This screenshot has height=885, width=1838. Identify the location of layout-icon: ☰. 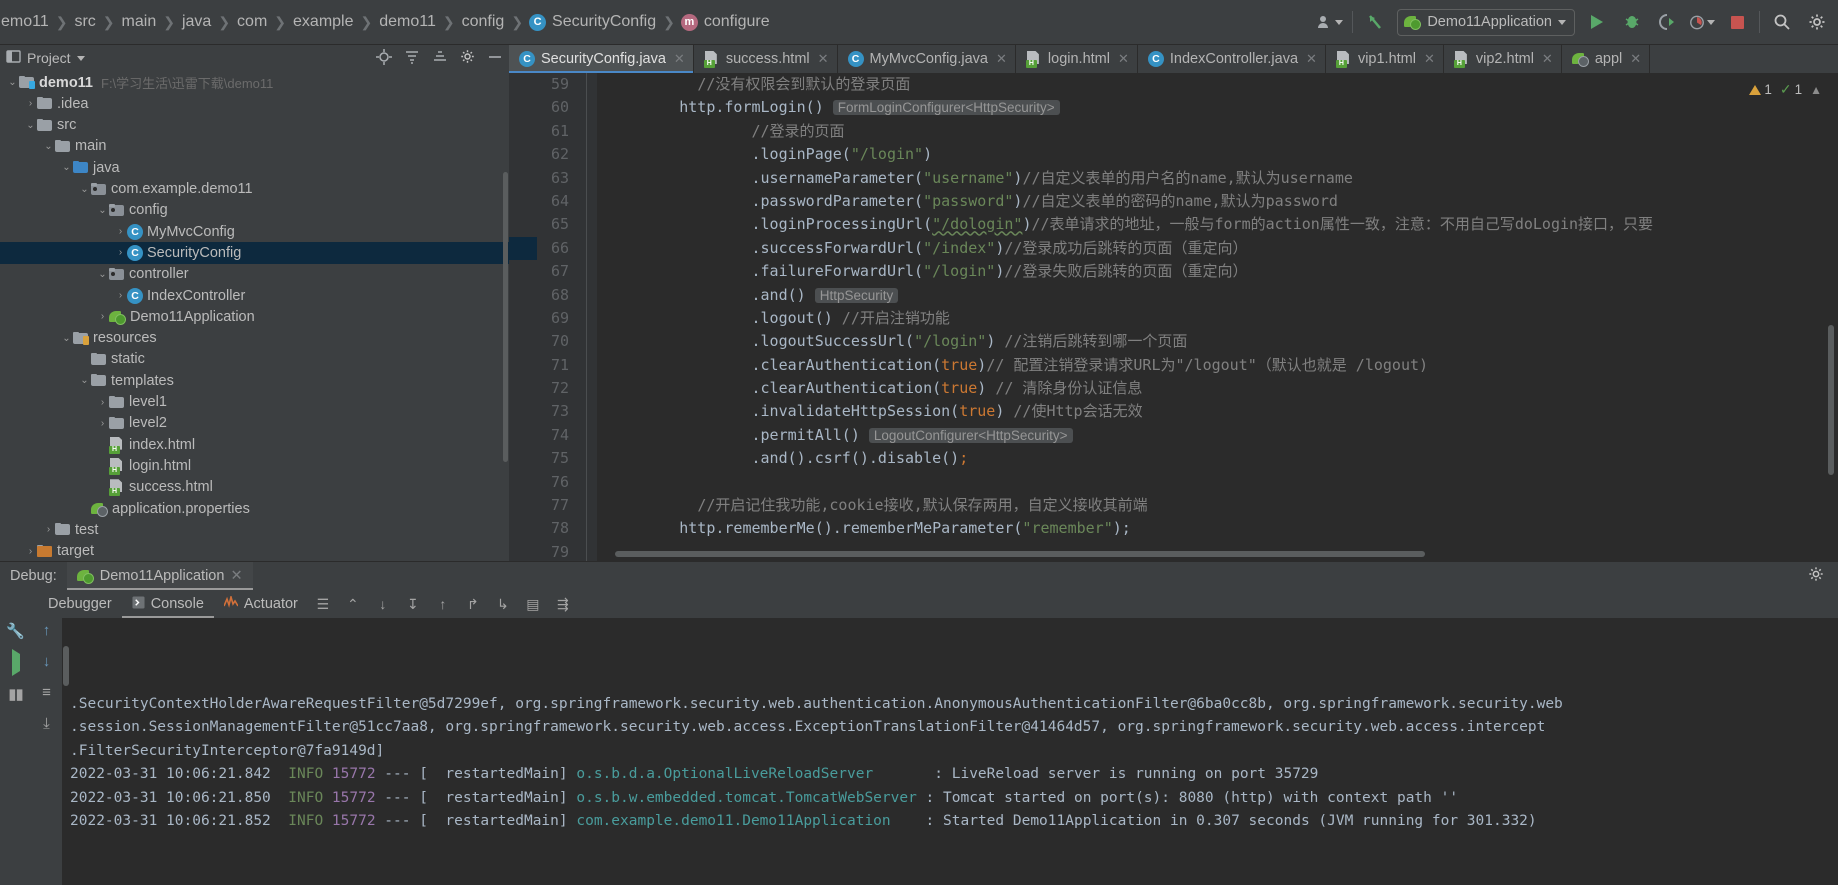
(323, 604).